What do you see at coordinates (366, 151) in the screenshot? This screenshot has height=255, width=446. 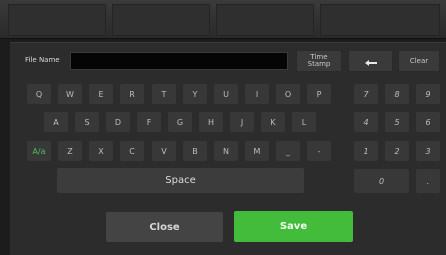 I see `numpad-key-1: 1` at bounding box center [366, 151].